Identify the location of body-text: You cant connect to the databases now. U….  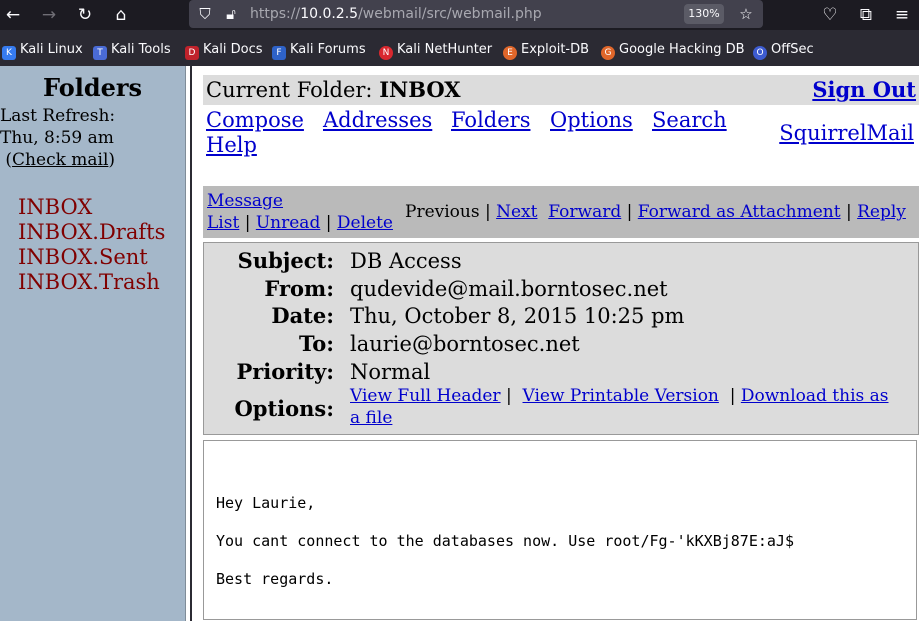
(505, 541).